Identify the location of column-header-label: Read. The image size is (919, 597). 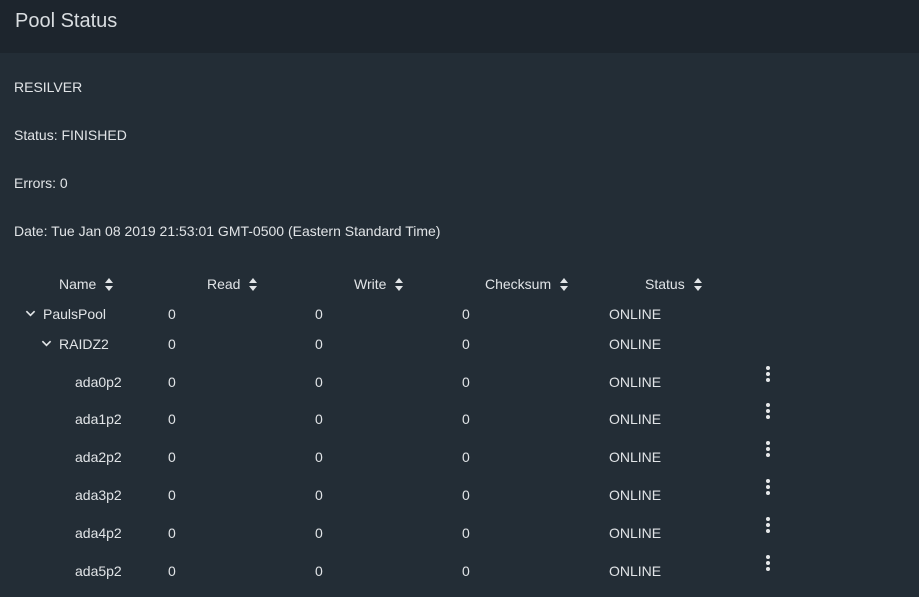
(224, 284).